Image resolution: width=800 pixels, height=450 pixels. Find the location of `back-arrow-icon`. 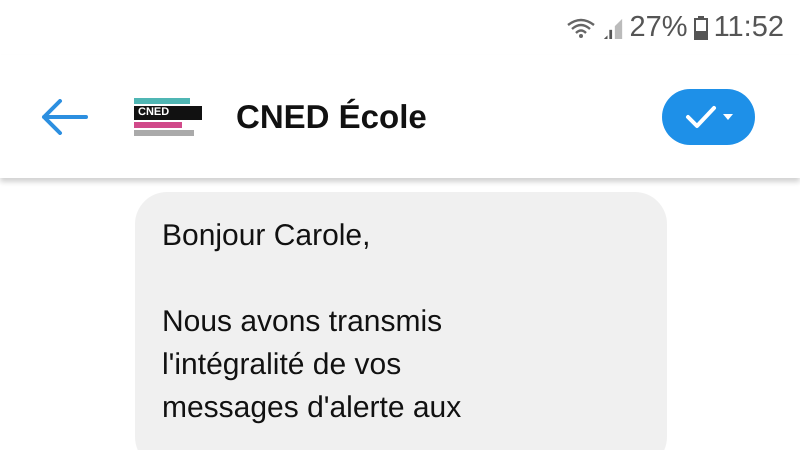

back-arrow-icon is located at coordinates (64, 116).